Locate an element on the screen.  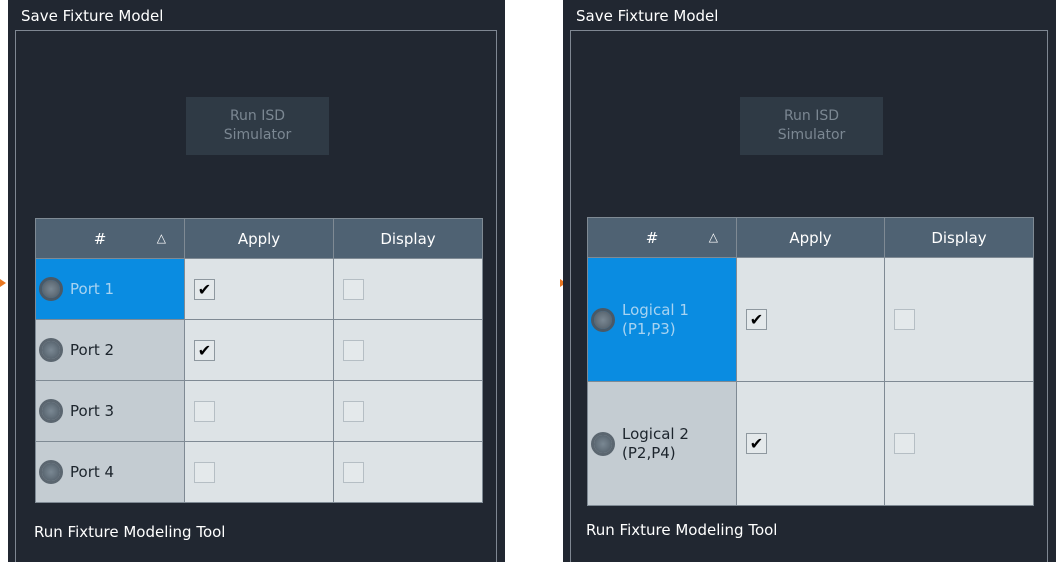
port-cell: Port 1 is located at coordinates (110, 289).